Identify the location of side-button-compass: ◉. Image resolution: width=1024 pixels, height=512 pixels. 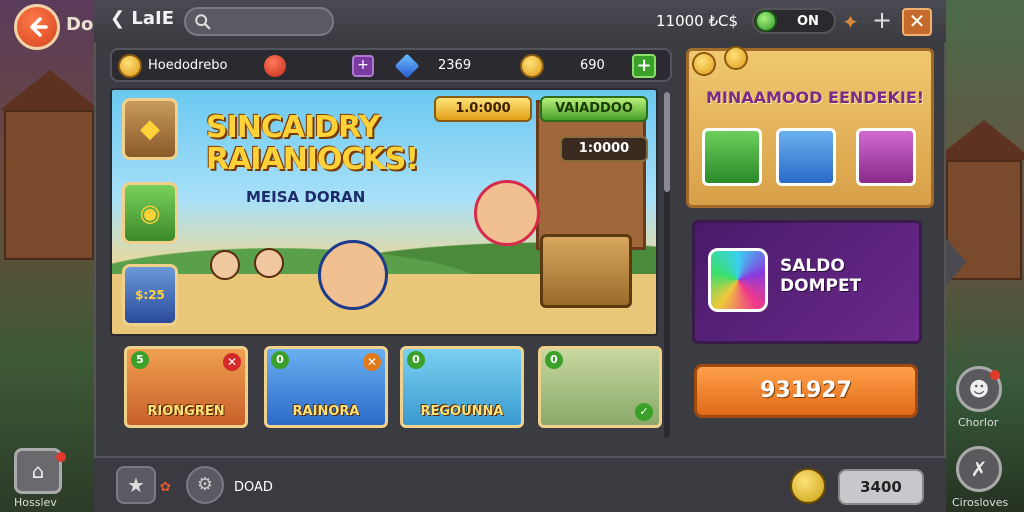
(150, 213).